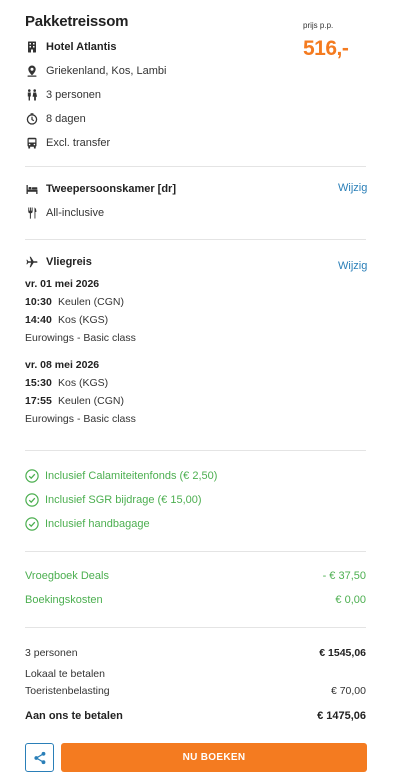 The width and height of the screenshot is (413, 779). What do you see at coordinates (195, 674) in the screenshot?
I see `local-payment-row: Lokaal te betalen` at bounding box center [195, 674].